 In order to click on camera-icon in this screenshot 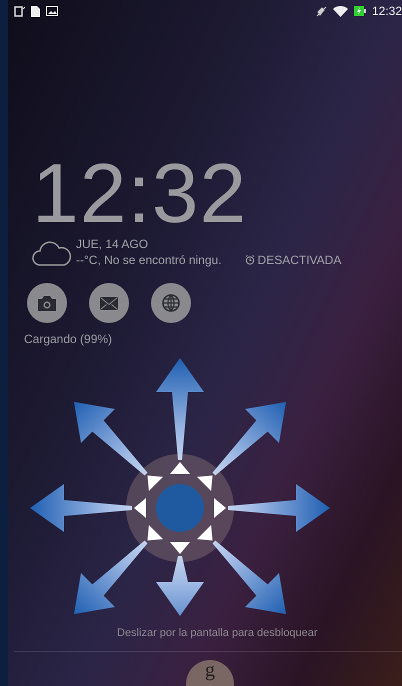, I will do `click(47, 303)`.